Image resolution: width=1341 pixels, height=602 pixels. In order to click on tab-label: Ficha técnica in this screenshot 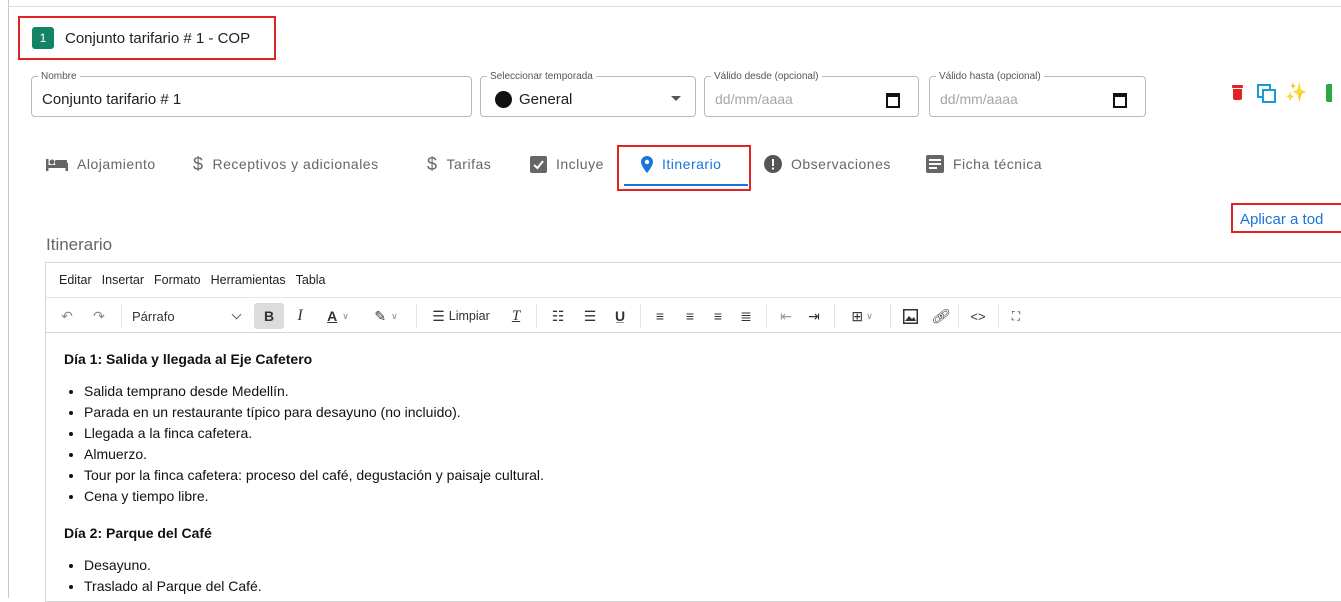, I will do `click(997, 164)`.